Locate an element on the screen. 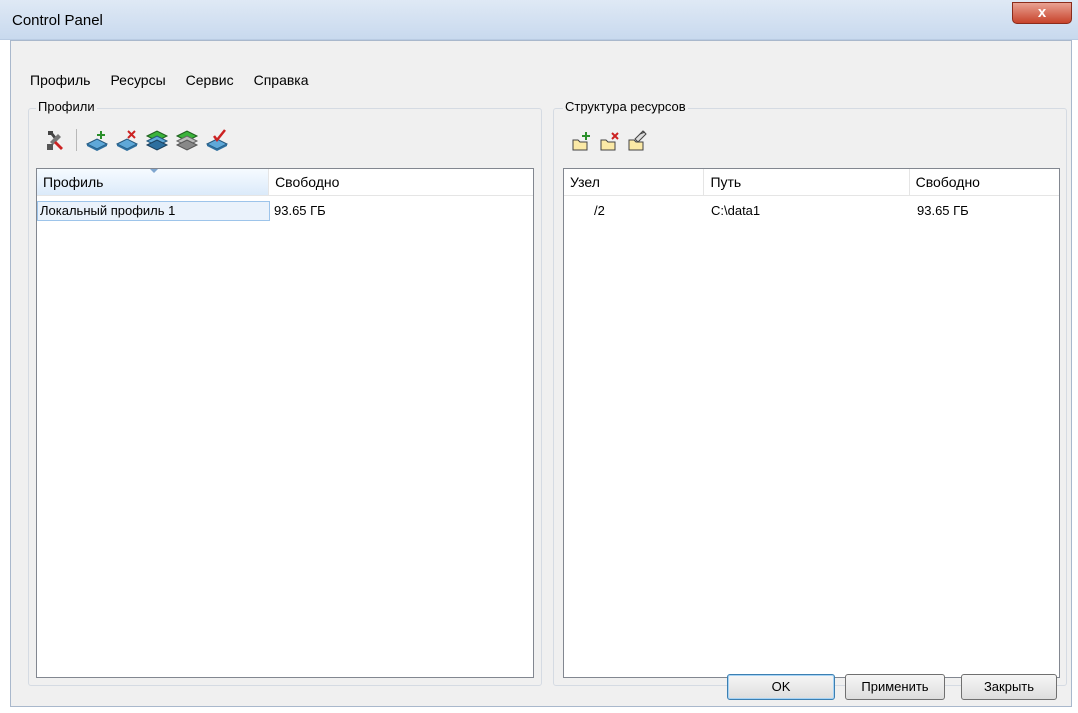 This screenshot has height=713, width=1078. resources-toolbar is located at coordinates (610, 141).